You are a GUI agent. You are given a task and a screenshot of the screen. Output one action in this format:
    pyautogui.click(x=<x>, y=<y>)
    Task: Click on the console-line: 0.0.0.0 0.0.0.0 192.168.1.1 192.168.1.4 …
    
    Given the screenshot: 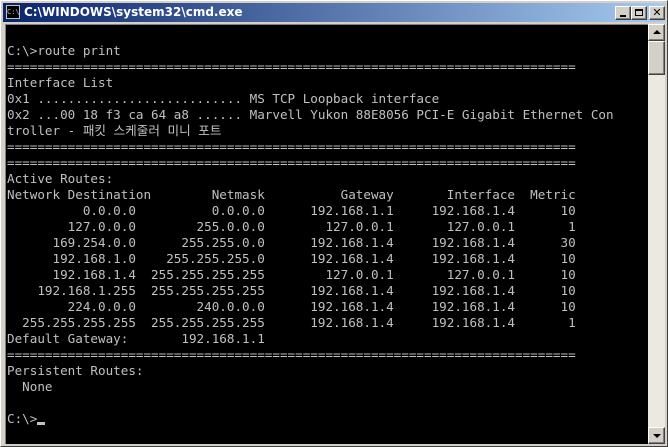 What is the action you would take?
    pyautogui.click(x=291, y=210)
    